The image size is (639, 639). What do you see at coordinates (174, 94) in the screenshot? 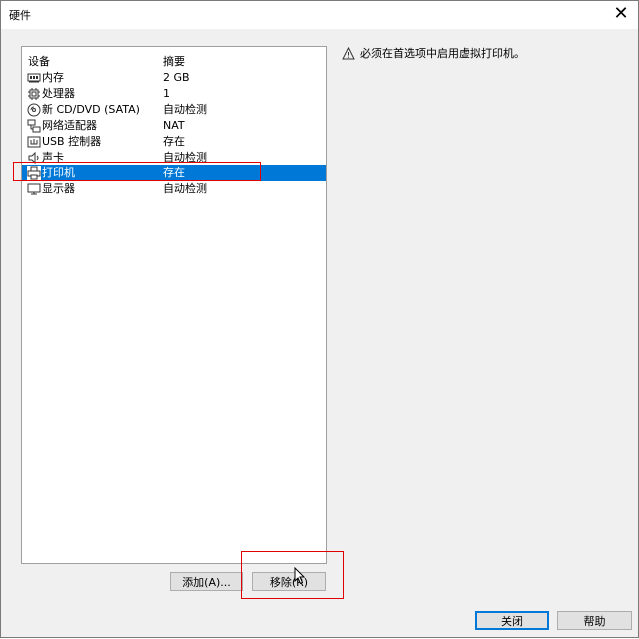
I see `device-row-processor: 处理器 1` at bounding box center [174, 94].